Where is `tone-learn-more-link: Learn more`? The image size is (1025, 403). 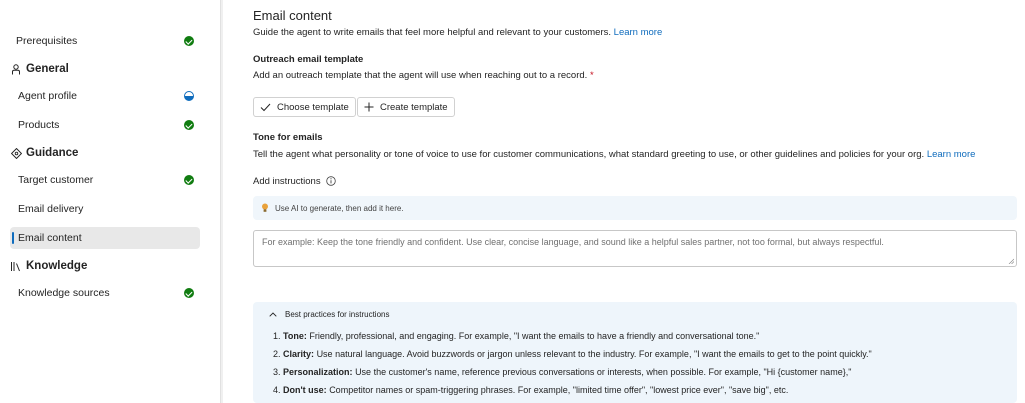 tone-learn-more-link: Learn more is located at coordinates (951, 154).